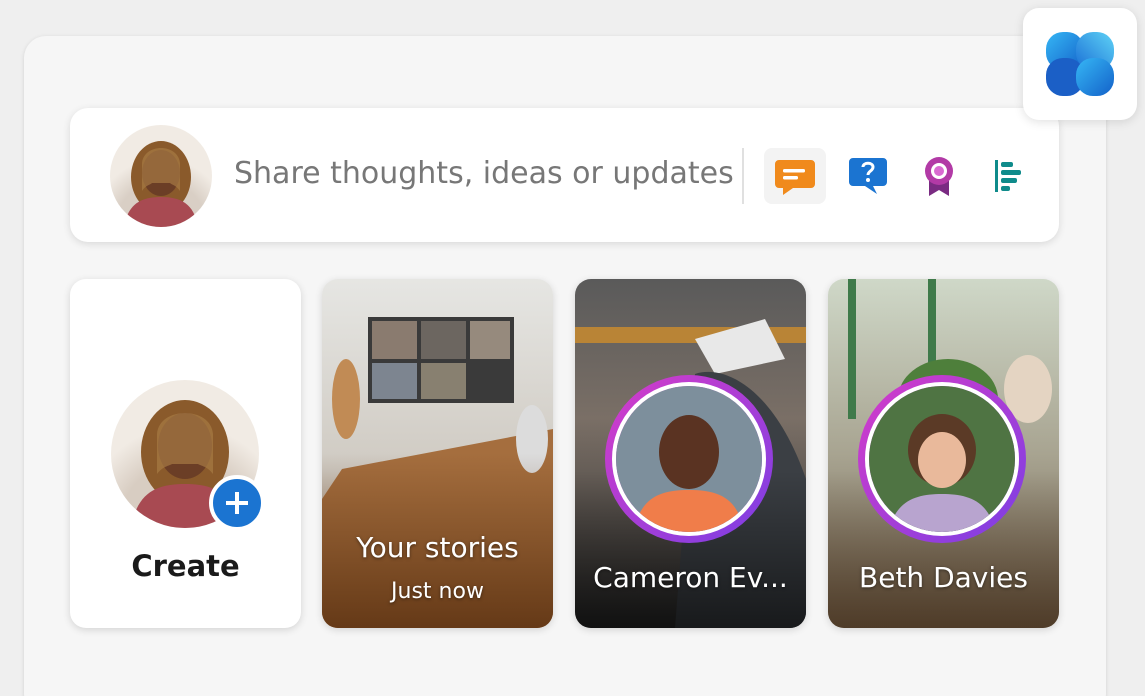 This screenshot has height=696, width=1145. I want to click on add-story-button, so click(237, 503).